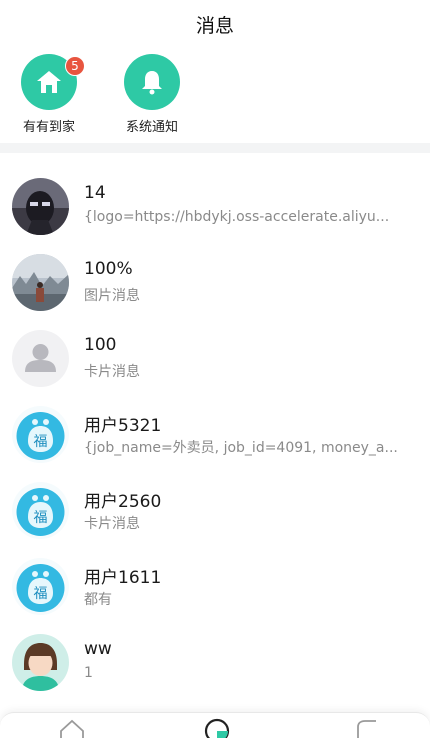  What do you see at coordinates (40, 358) in the screenshot?
I see `default-person-avatar` at bounding box center [40, 358].